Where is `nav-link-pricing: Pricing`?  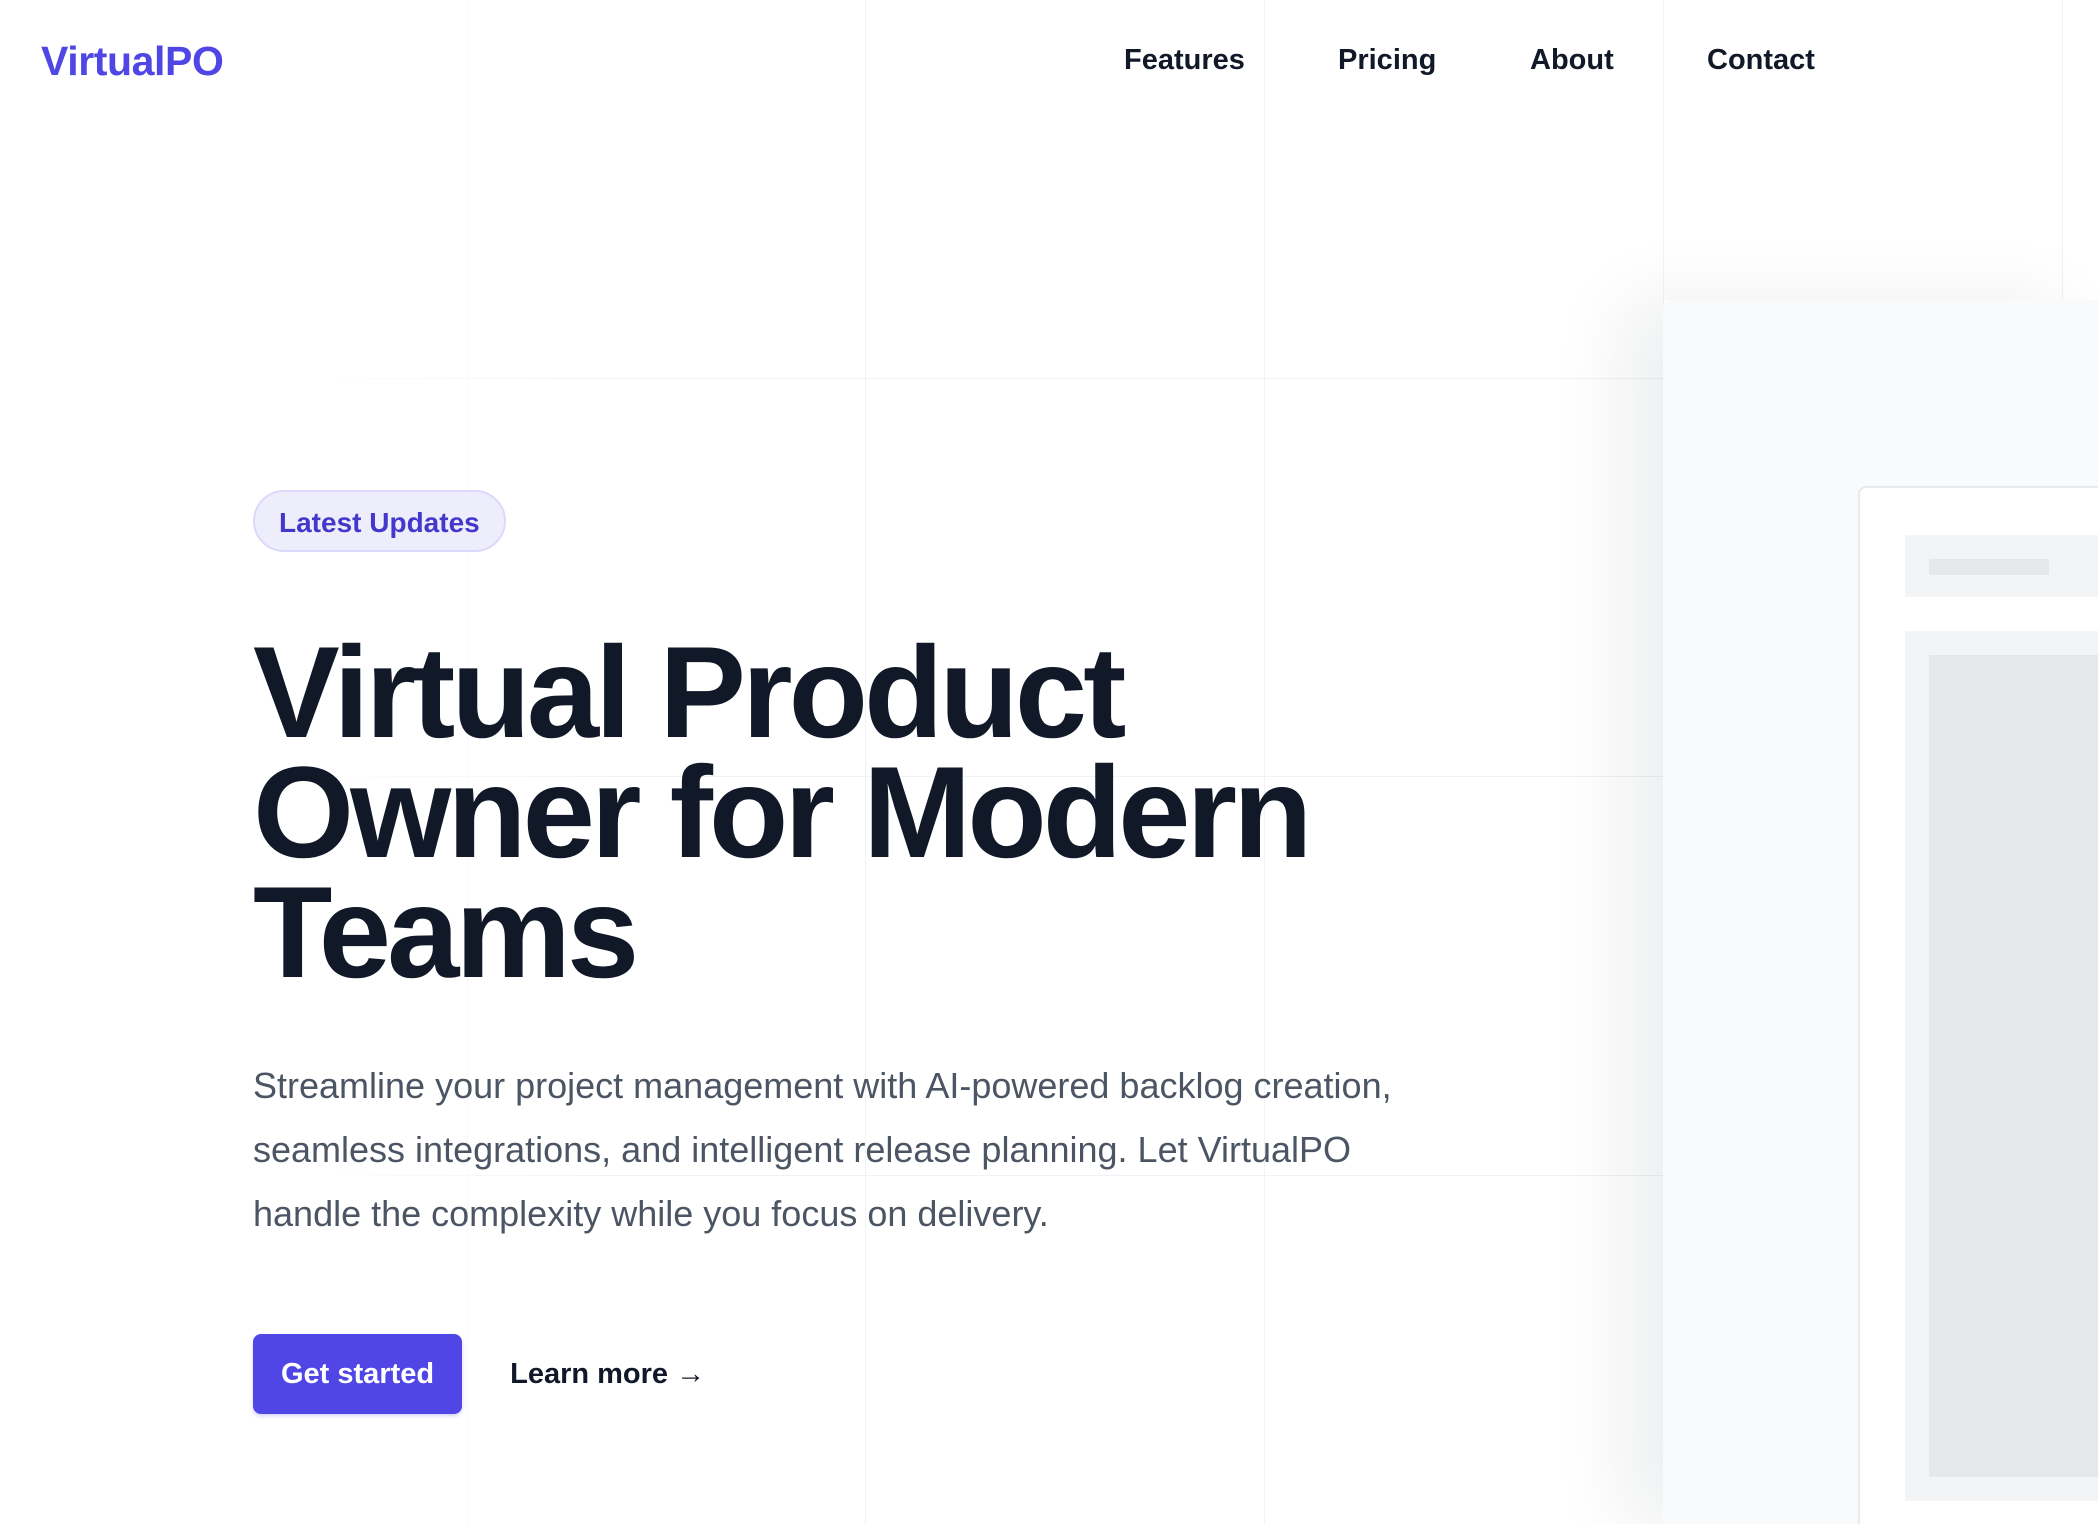 nav-link-pricing: Pricing is located at coordinates (1387, 60).